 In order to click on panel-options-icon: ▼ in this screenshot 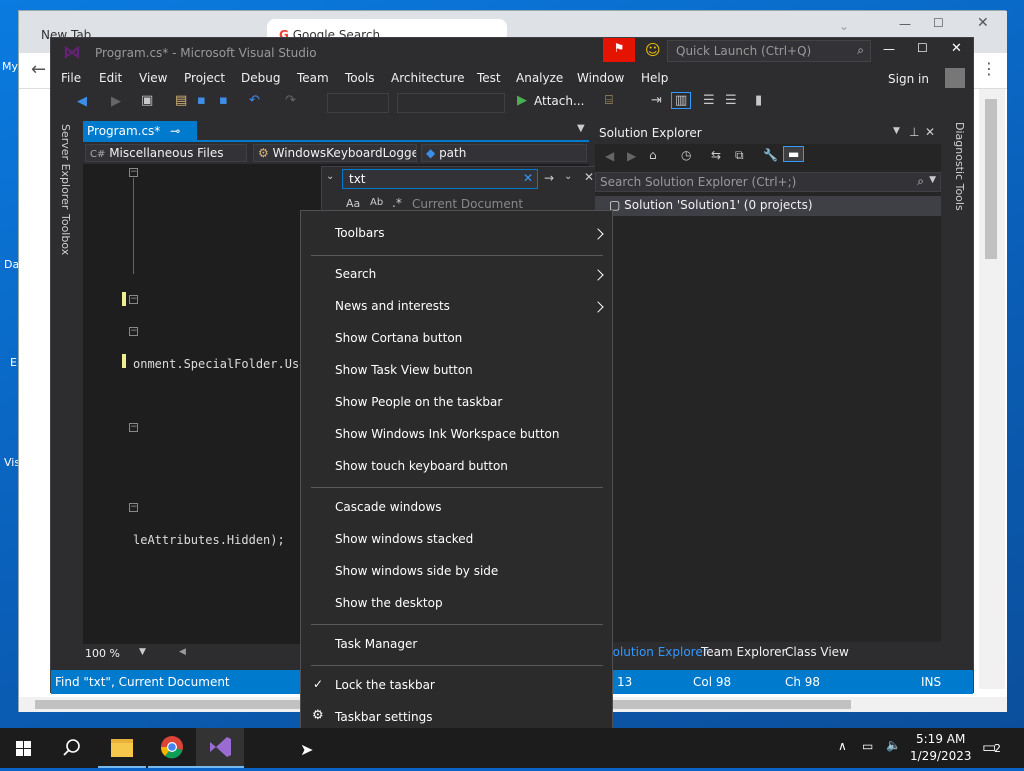, I will do `click(896, 131)`.